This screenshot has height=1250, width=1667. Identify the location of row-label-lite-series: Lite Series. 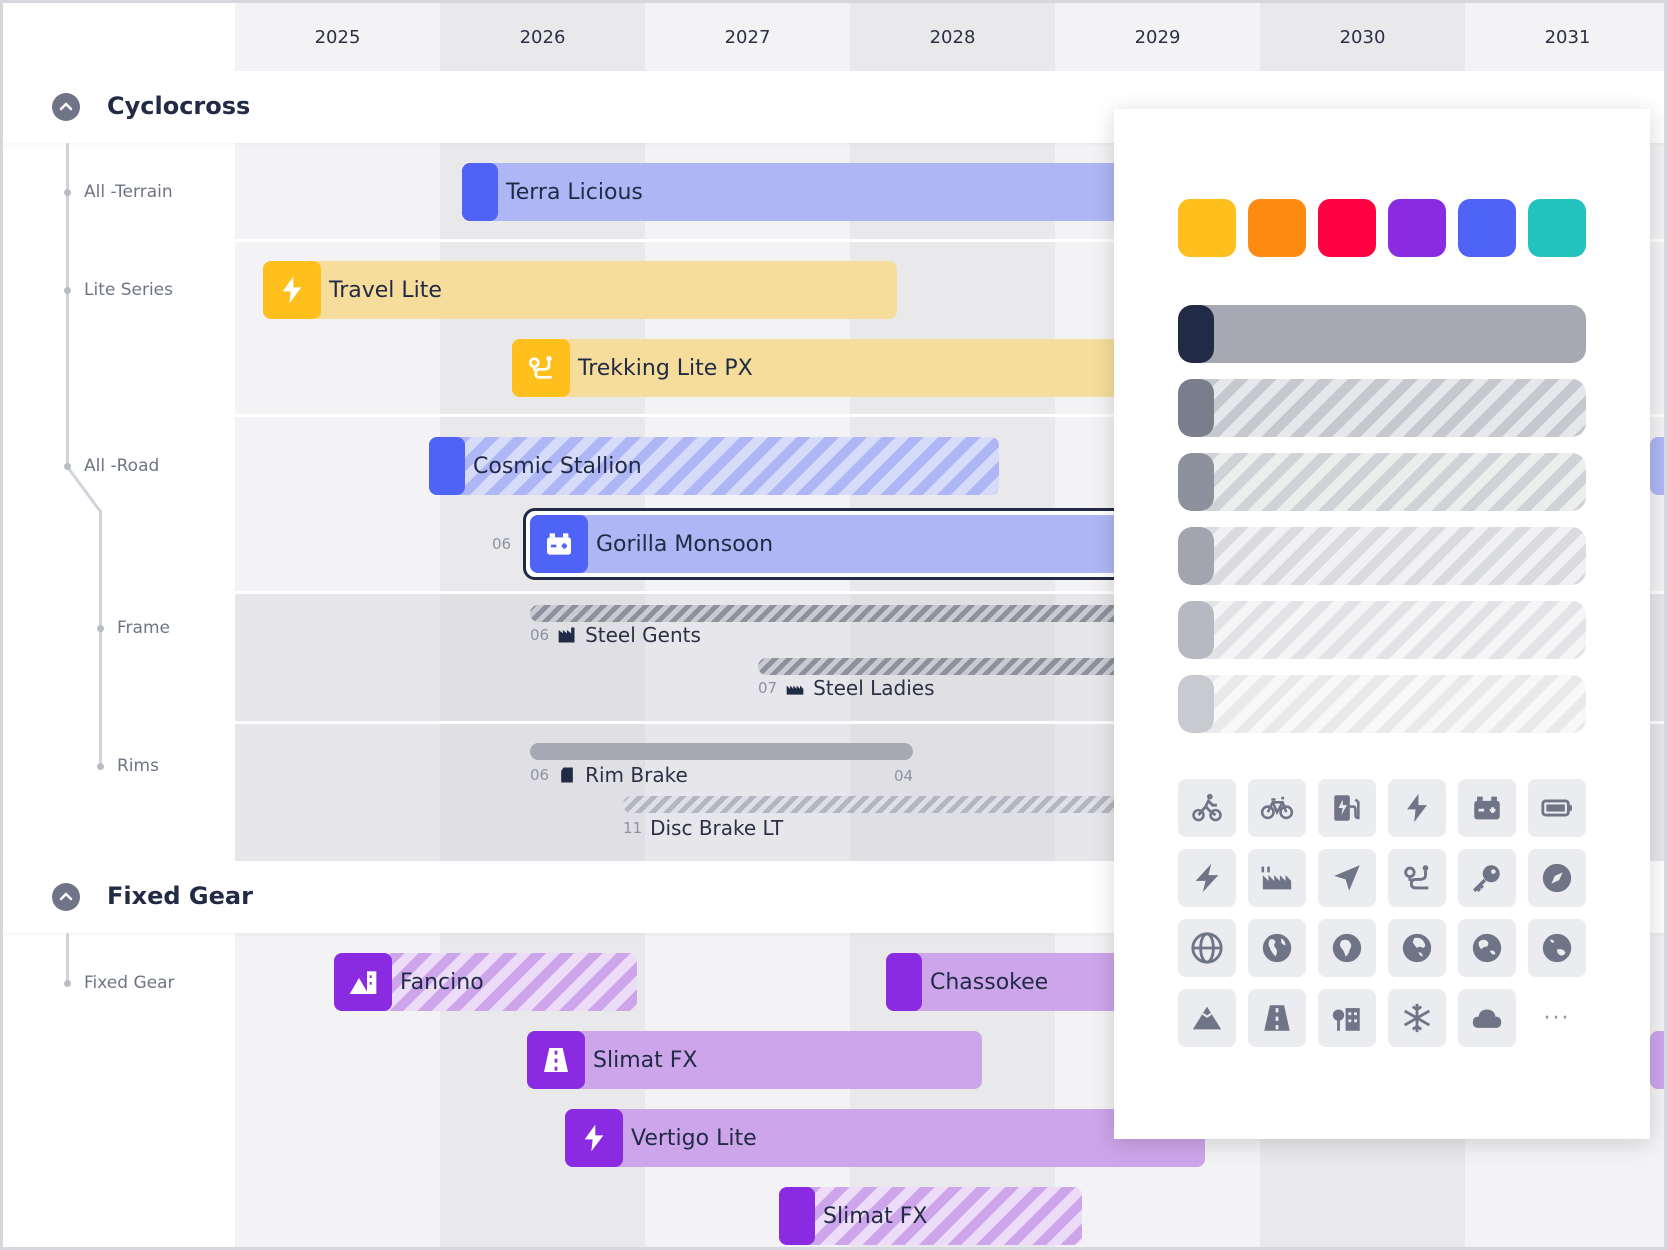
(129, 290).